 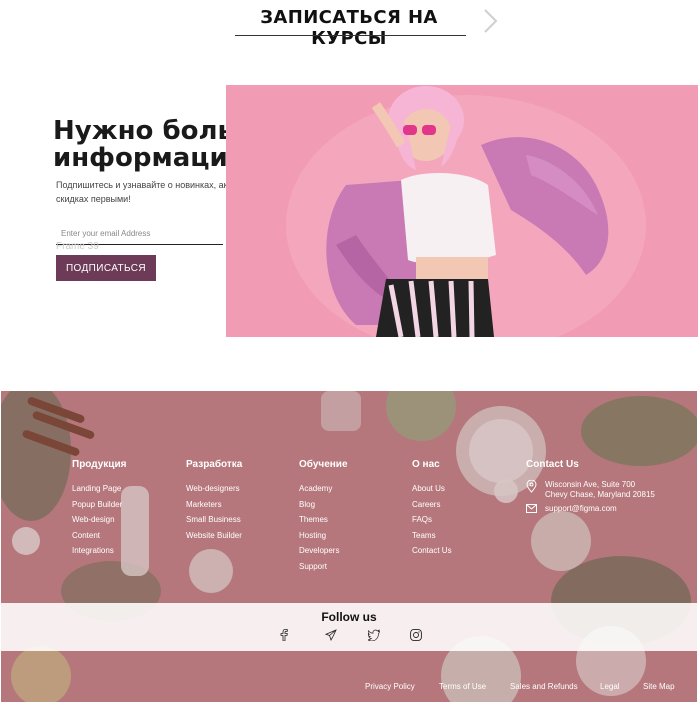 What do you see at coordinates (432, 536) in the screenshot?
I see `footer-link: Teams` at bounding box center [432, 536].